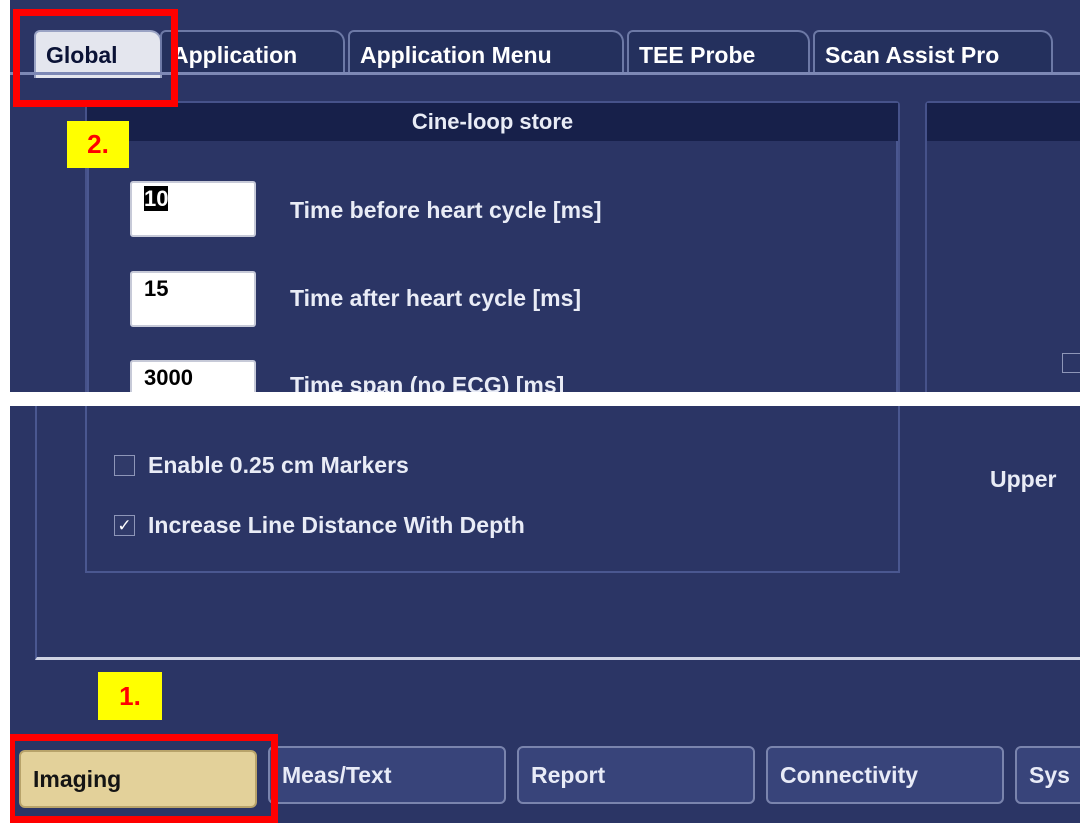 This screenshot has height=823, width=1080. Describe the element at coordinates (144, 778) in the screenshot. I see `highlight-imaging-button` at that location.